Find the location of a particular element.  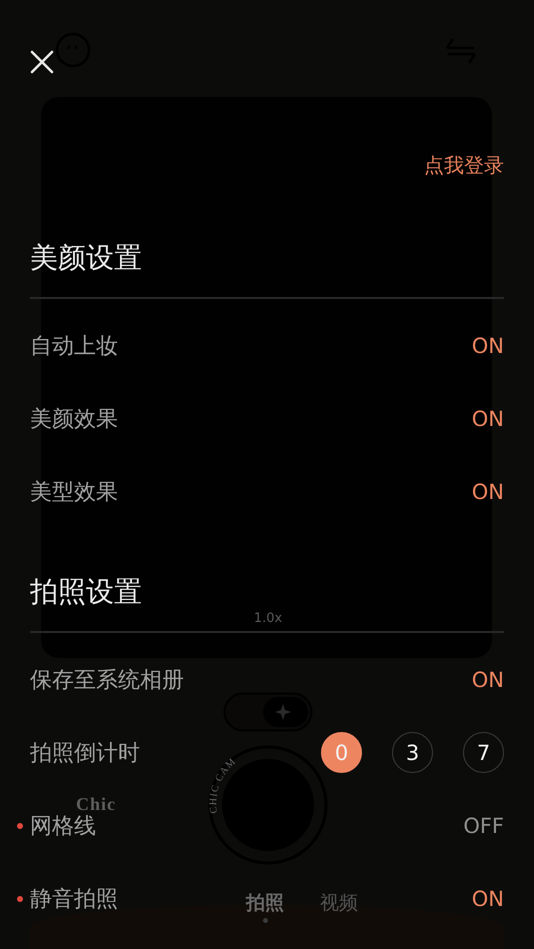

brand-logo: Chic is located at coordinates (96, 804).